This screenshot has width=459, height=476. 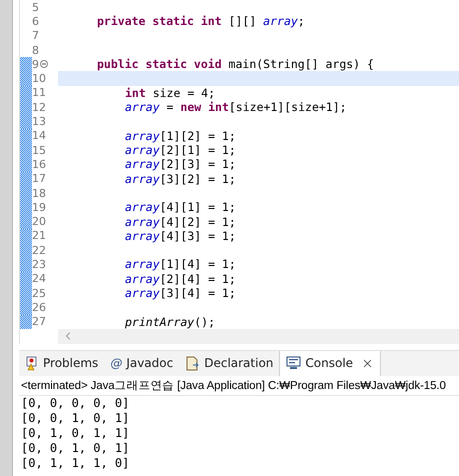 I want to click on view-tab: Declaration, so click(x=229, y=363).